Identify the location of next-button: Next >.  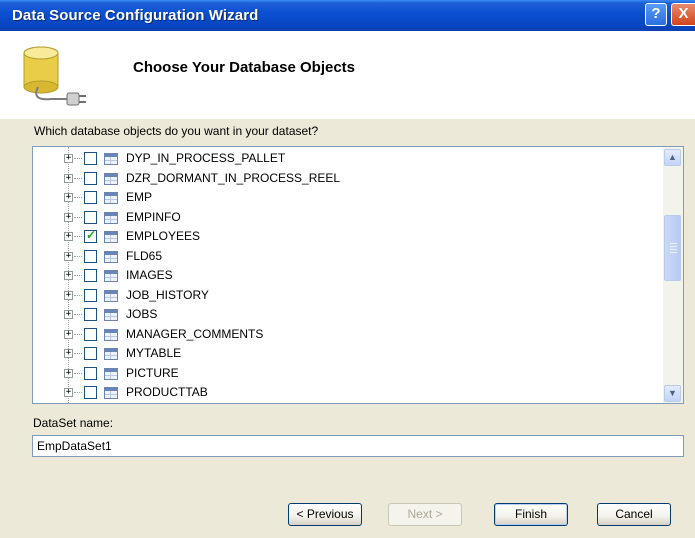
(425, 514).